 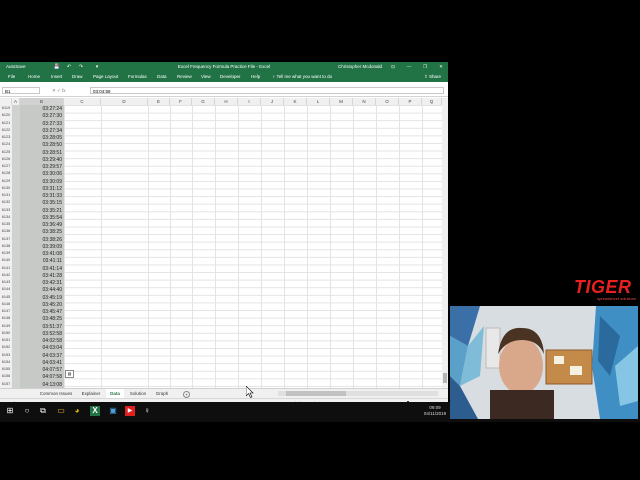 What do you see at coordinates (41, 218) in the screenshot?
I see `cell-time-value: 03:35:54` at bounding box center [41, 218].